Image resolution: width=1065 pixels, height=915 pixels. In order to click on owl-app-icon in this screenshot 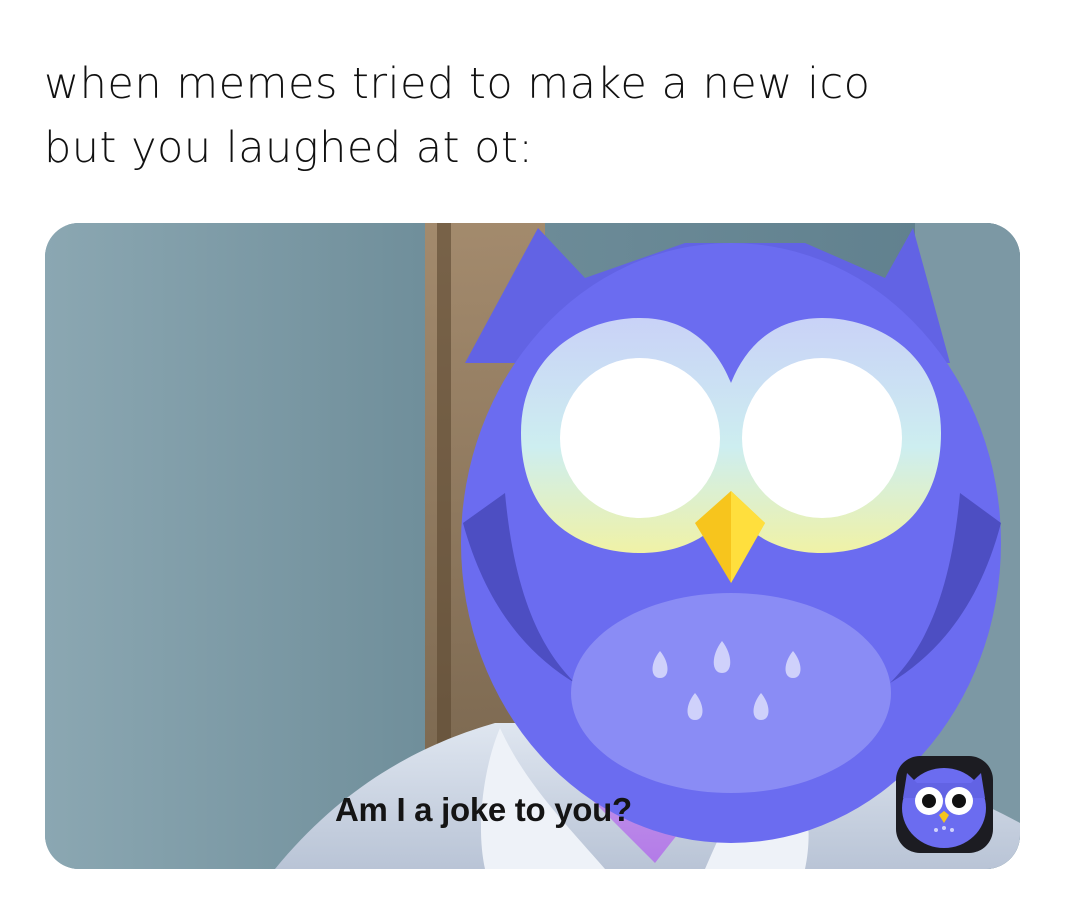, I will do `click(944, 804)`.